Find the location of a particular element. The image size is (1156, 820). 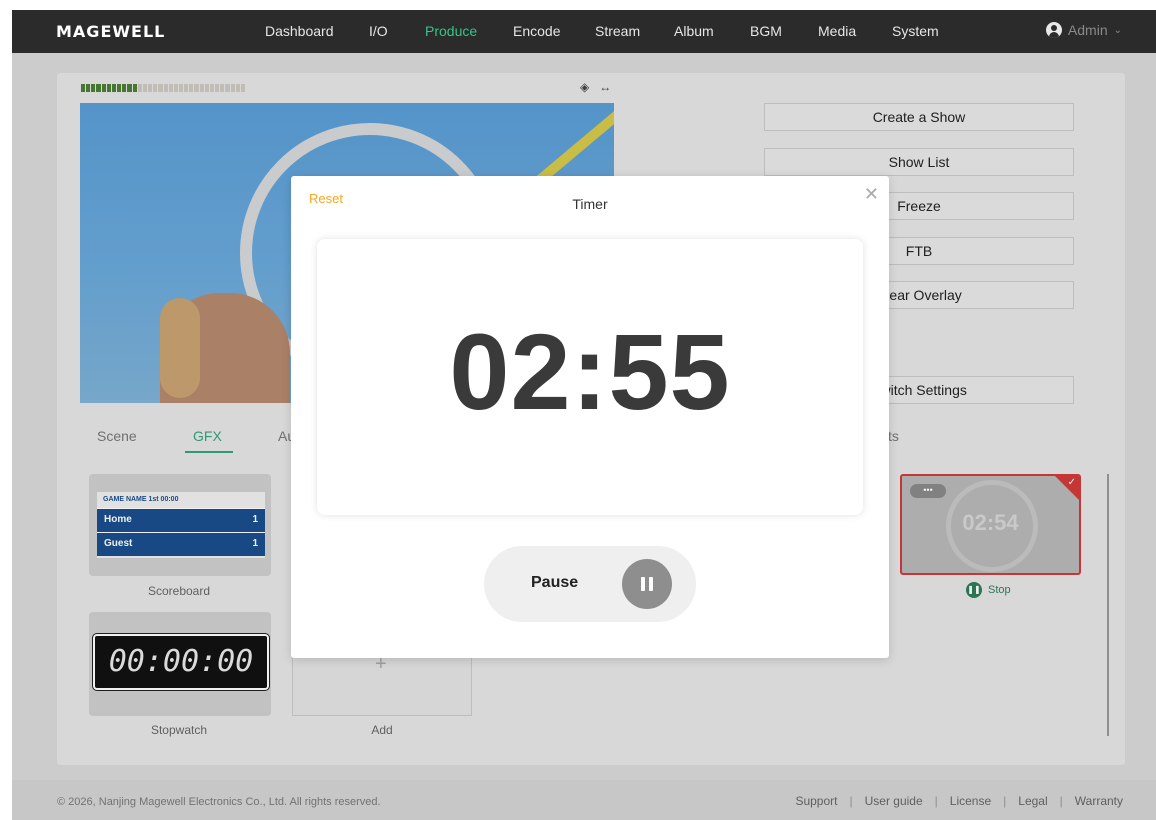

pause-button: Pause is located at coordinates (590, 584).